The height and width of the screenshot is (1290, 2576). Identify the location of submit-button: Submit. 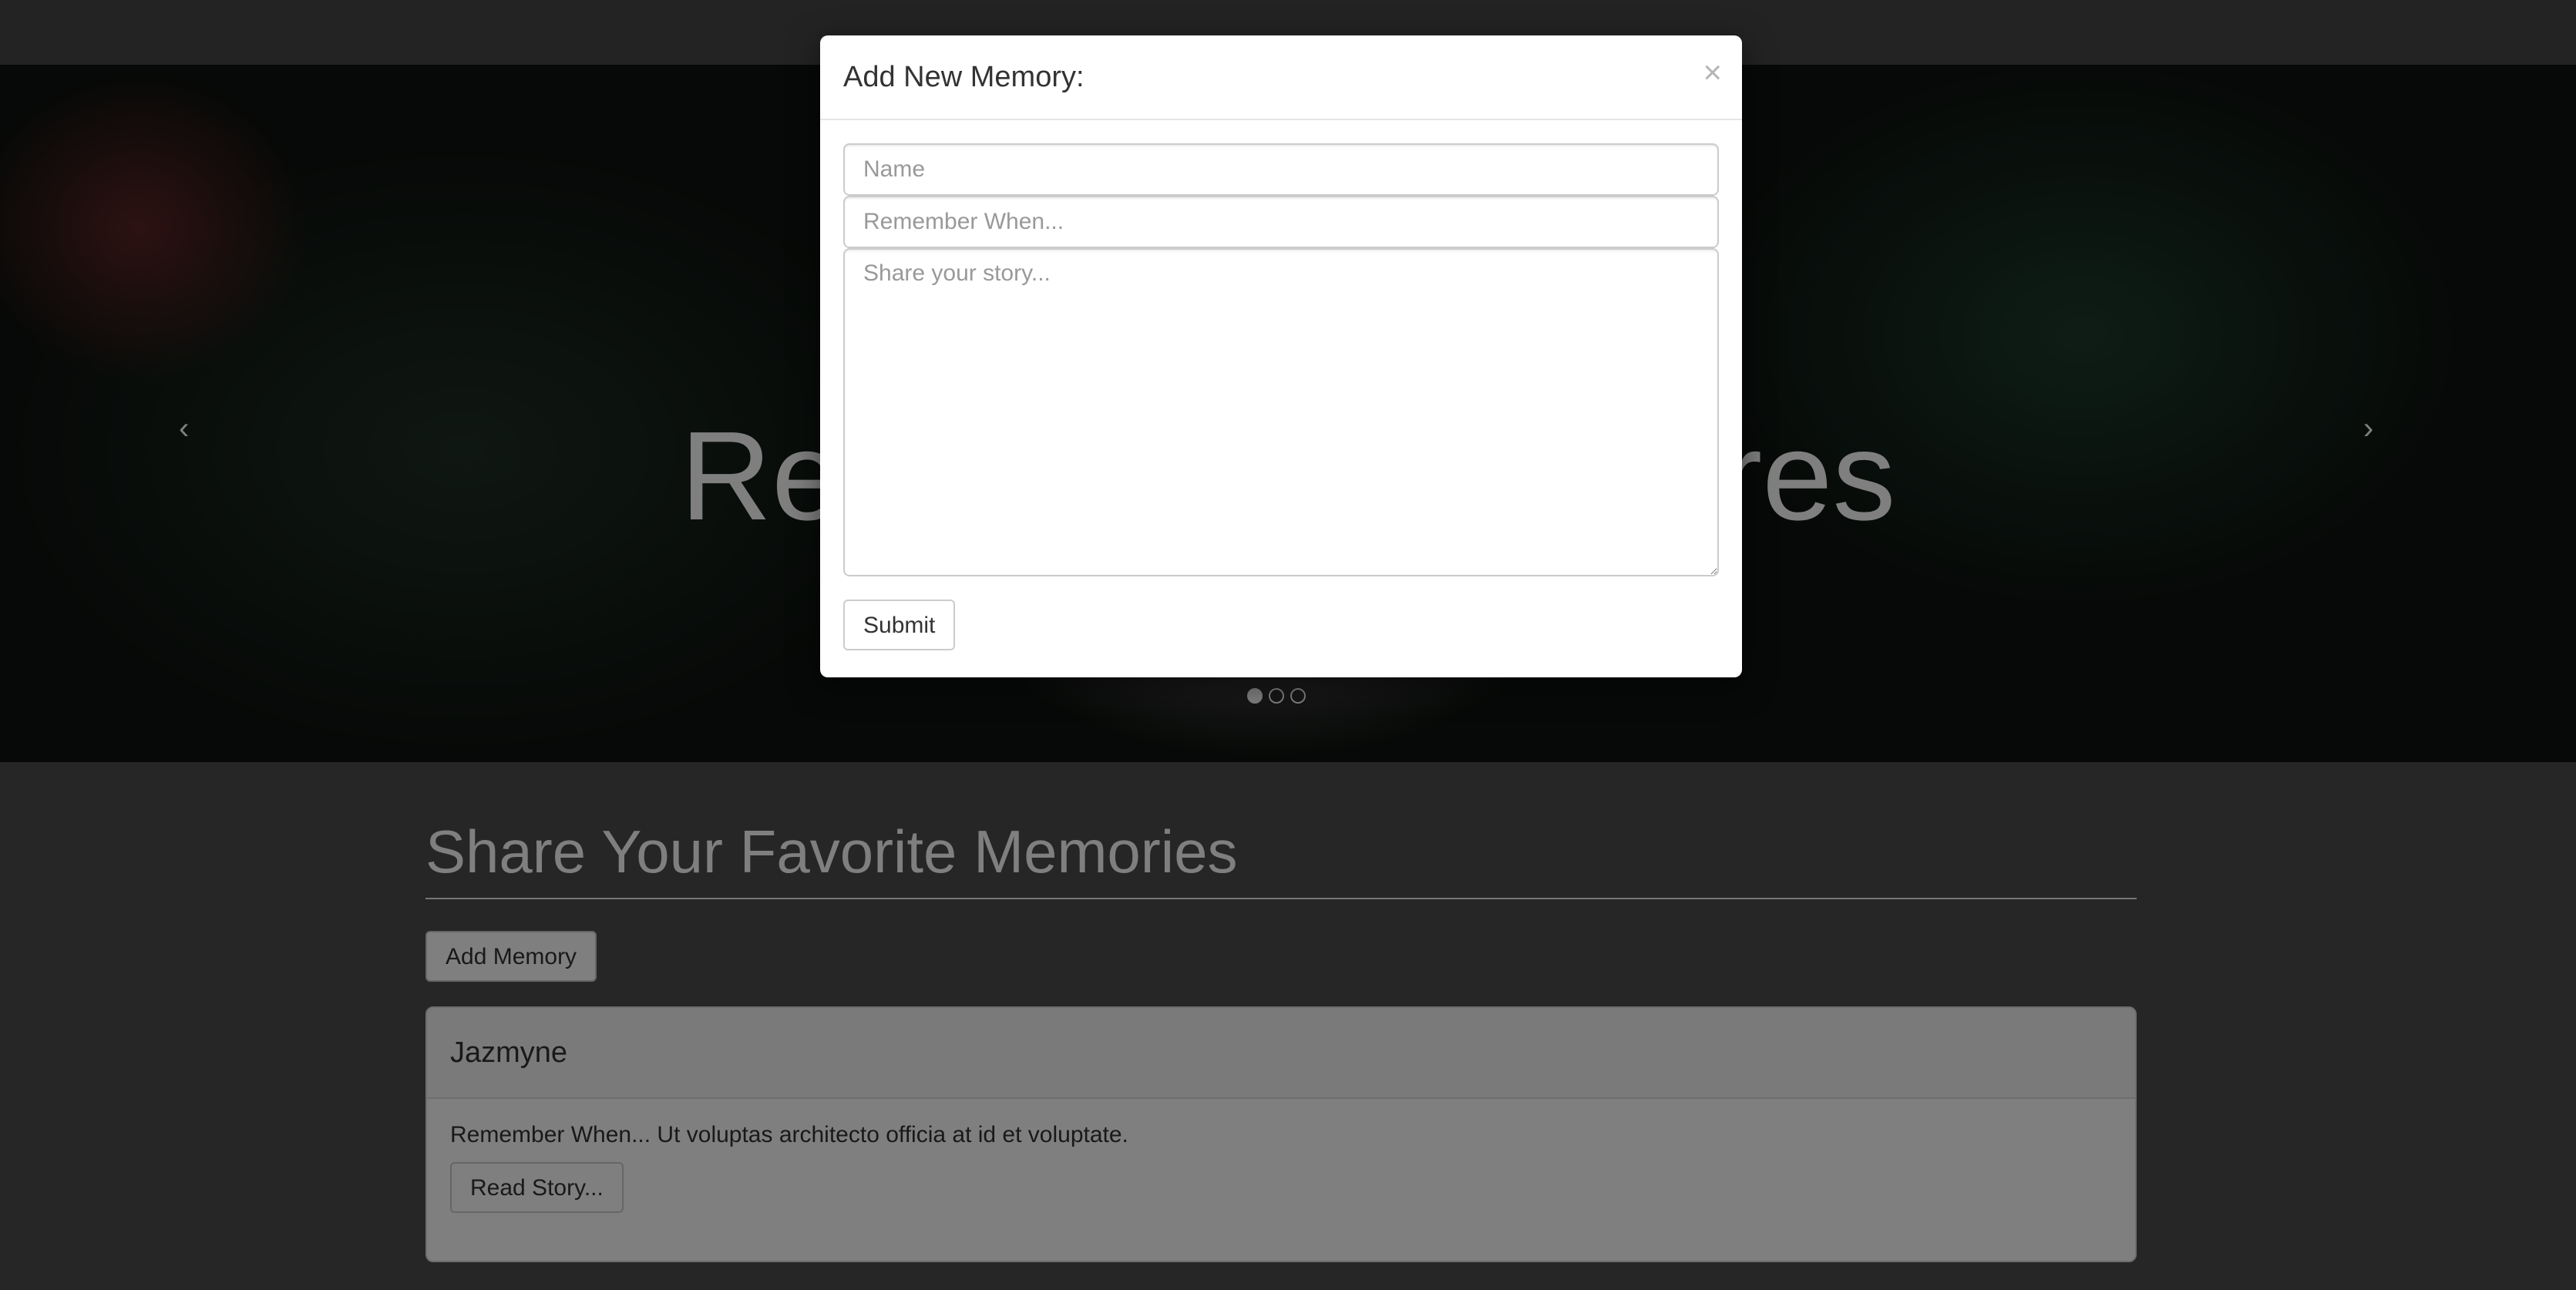
(899, 625).